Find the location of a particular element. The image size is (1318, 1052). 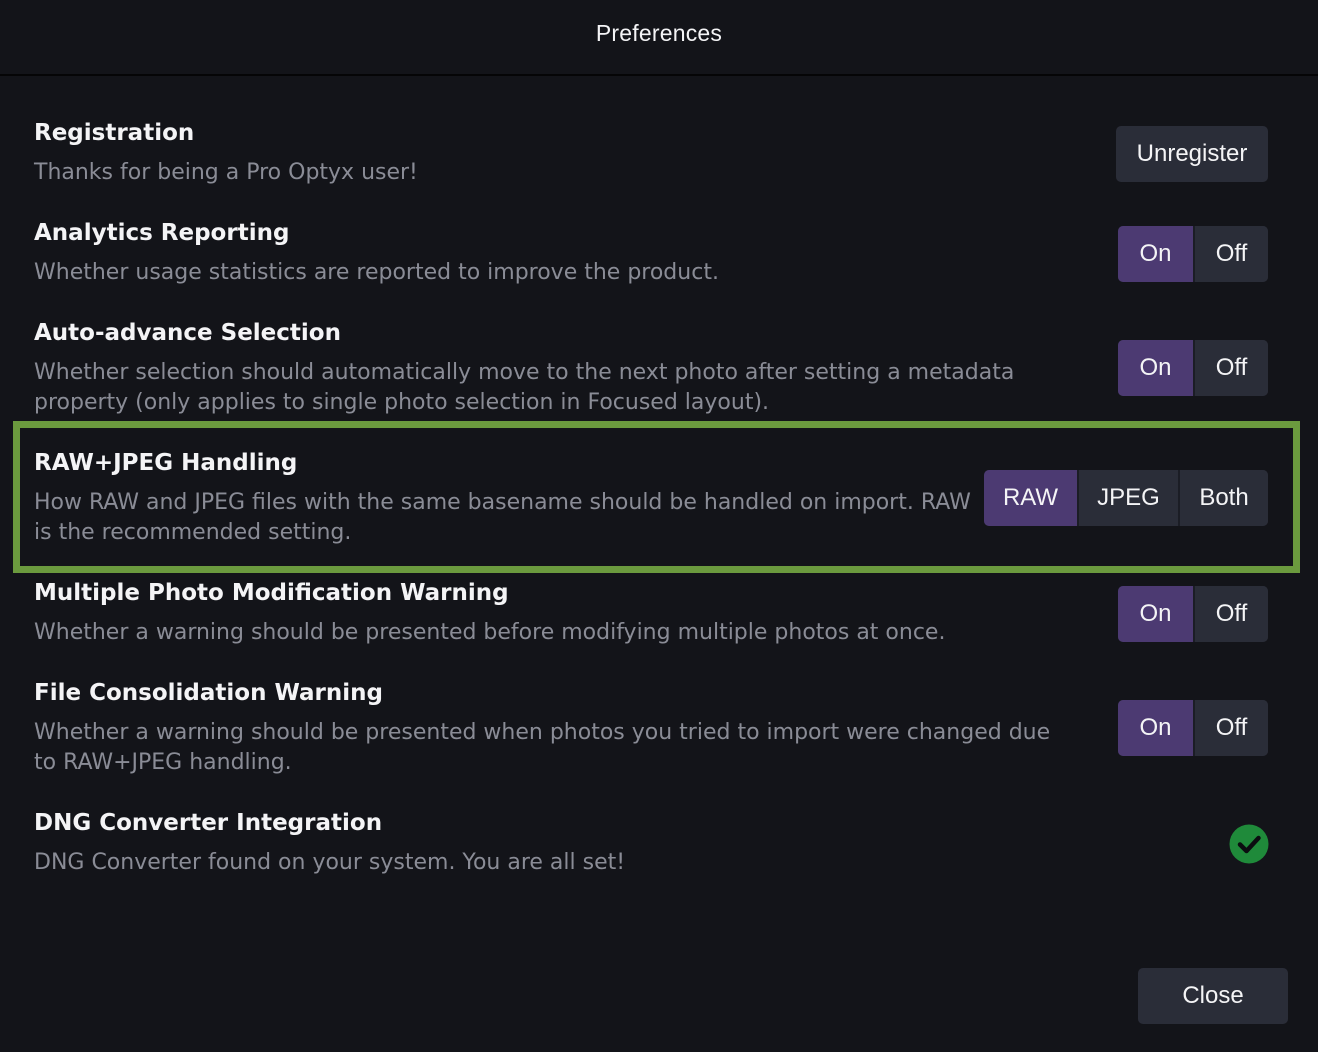

multi-modify-toggle: On Off is located at coordinates (1193, 614).